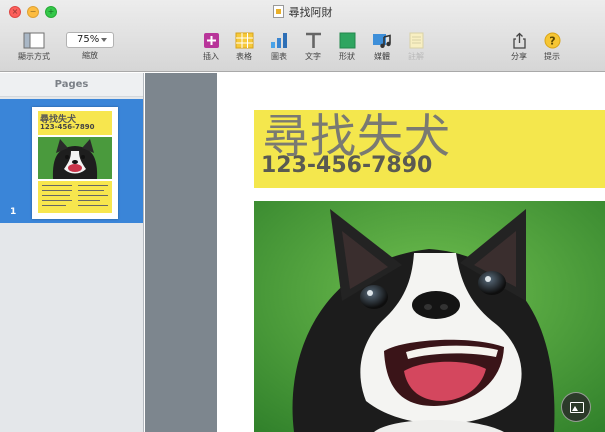 The height and width of the screenshot is (432, 605). I want to click on text-label: 文字, so click(313, 56).